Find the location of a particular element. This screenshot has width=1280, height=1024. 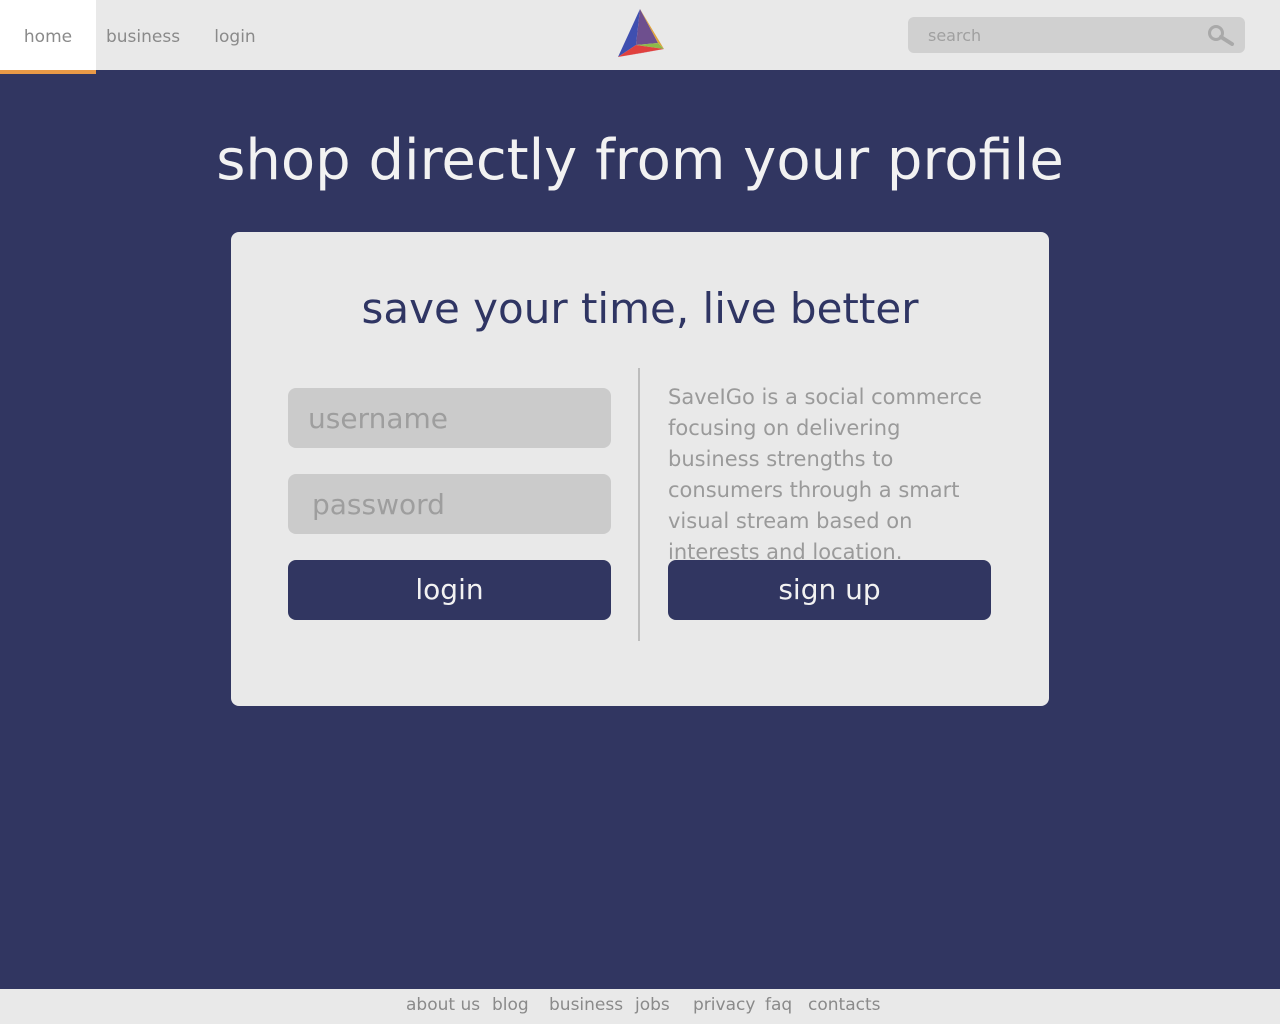

footer-link-jobs: jobs is located at coordinates (652, 1005).